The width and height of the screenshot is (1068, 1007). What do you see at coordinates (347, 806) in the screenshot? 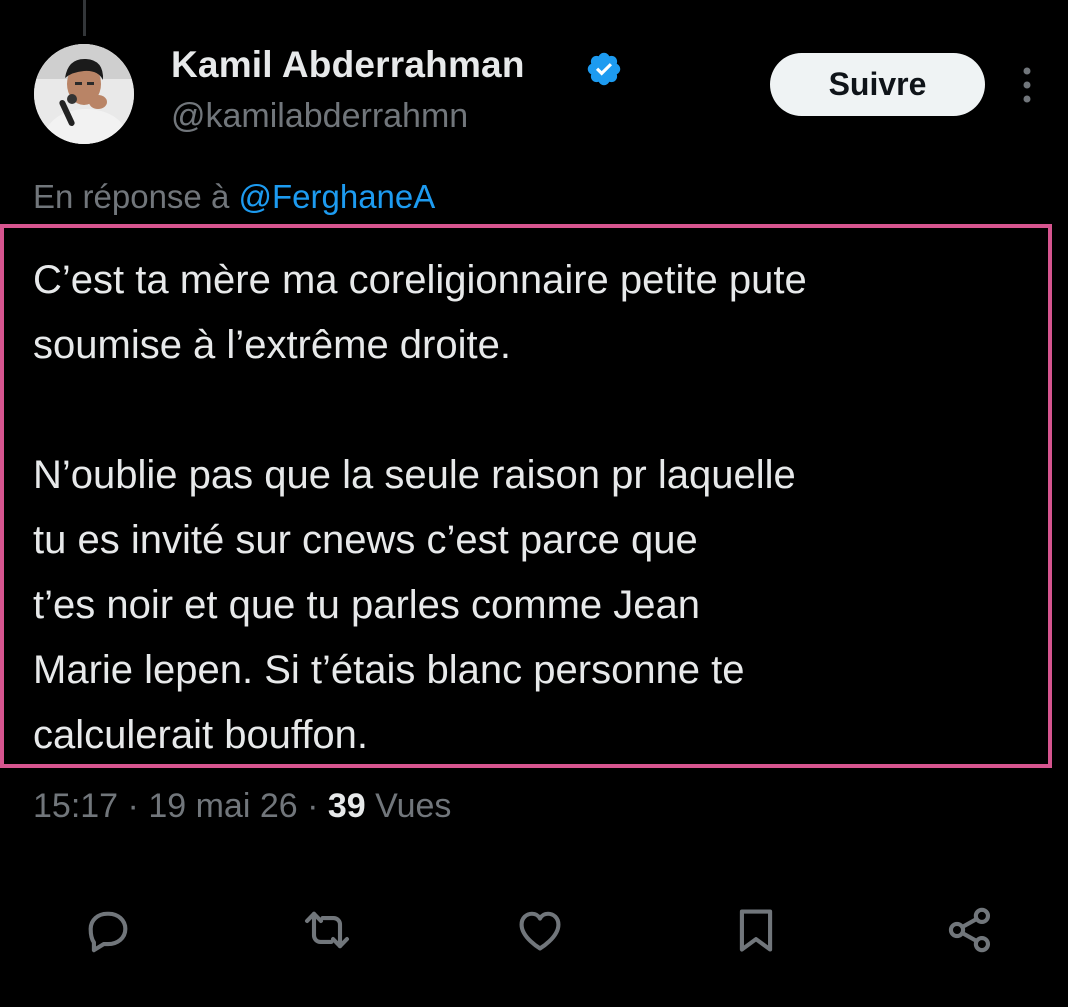
I see `views-count: 39` at bounding box center [347, 806].